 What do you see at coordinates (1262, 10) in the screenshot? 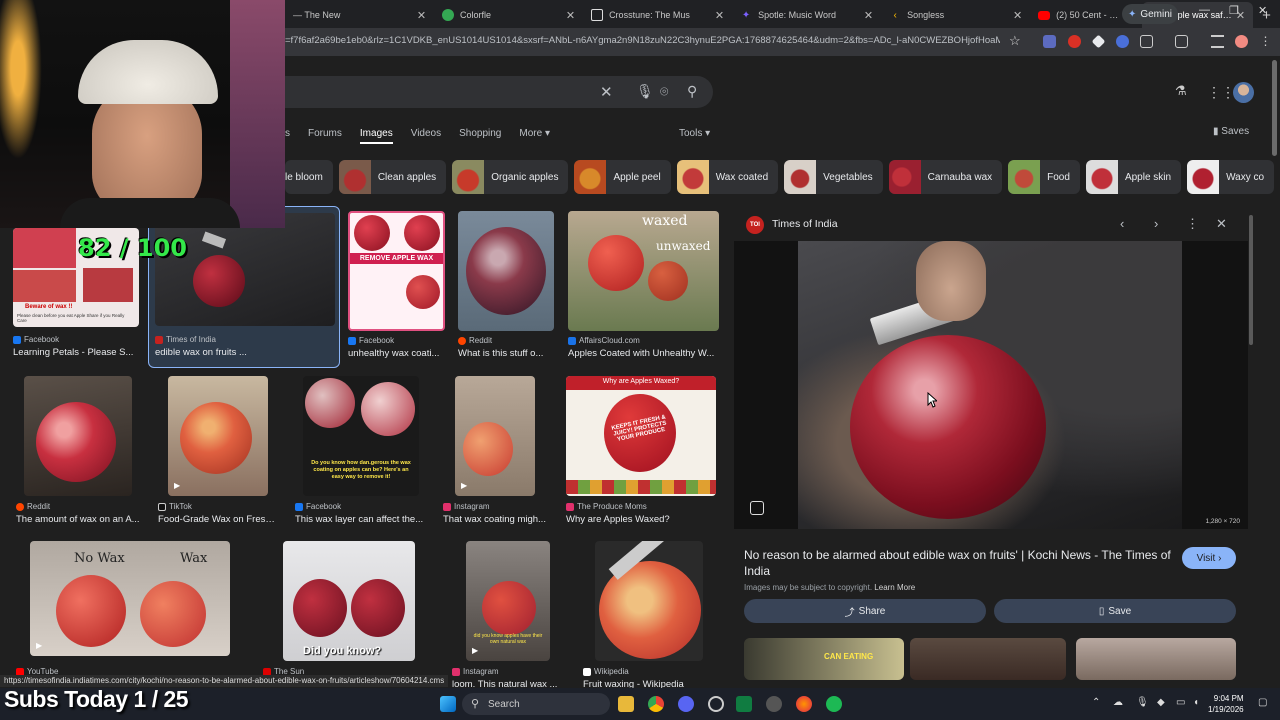
I see `close-window-icon: ✕` at bounding box center [1262, 10].